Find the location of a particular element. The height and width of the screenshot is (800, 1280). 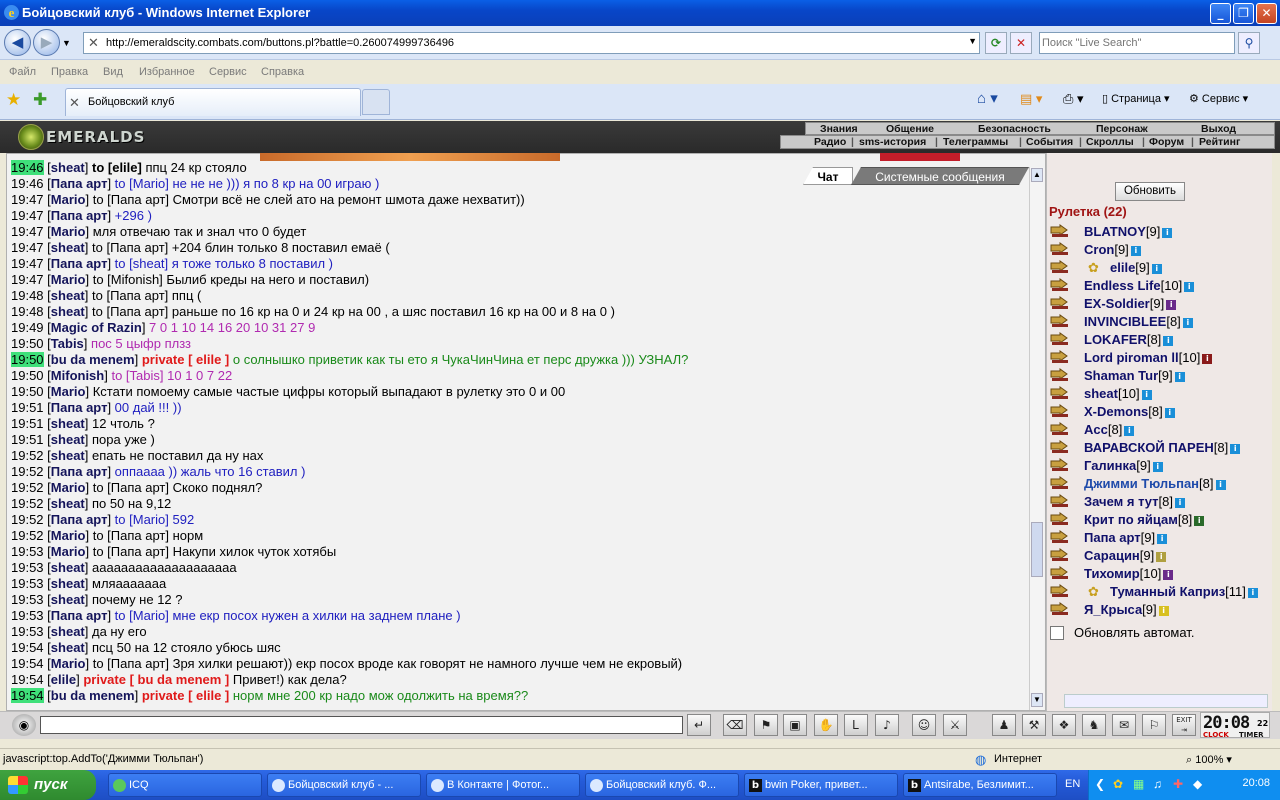

minimize-button: _ is located at coordinates (1220, 13).